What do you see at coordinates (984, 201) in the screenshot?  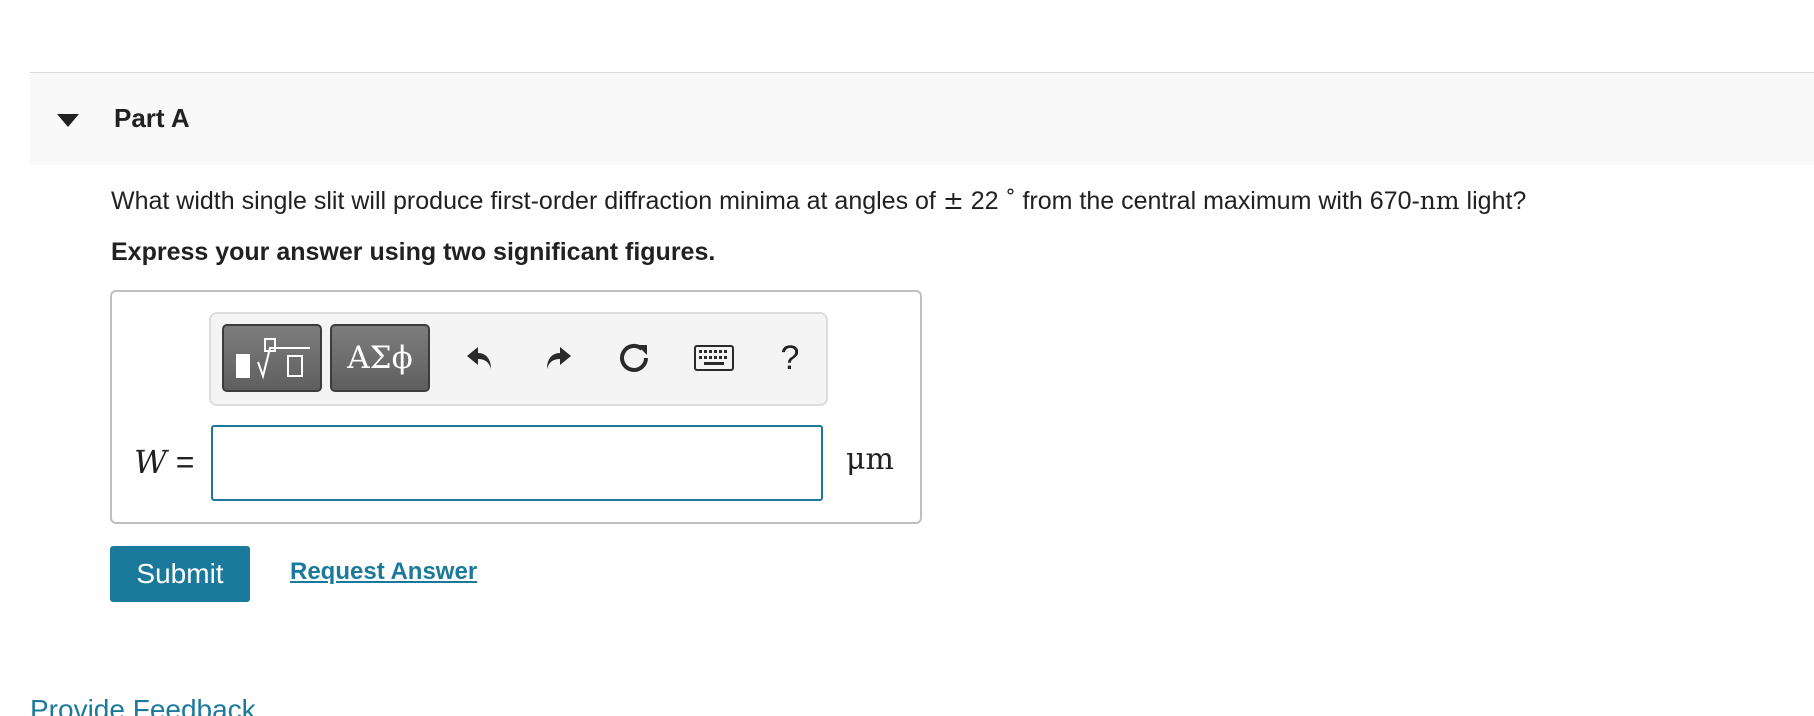 I see `angle-value: 22` at bounding box center [984, 201].